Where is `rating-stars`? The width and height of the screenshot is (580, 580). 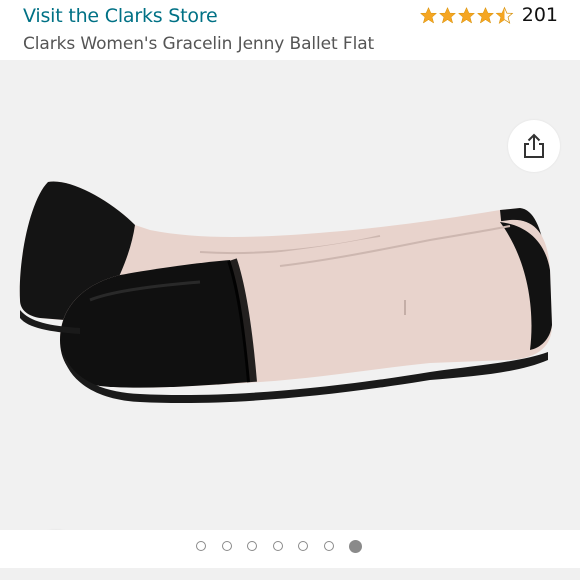 rating-stars is located at coordinates (466, 15).